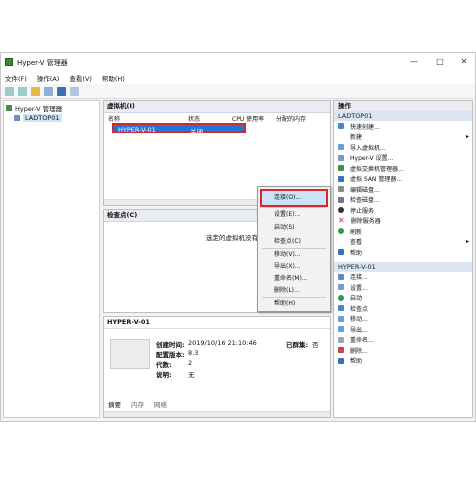 The height and width of the screenshot is (477, 476). What do you see at coordinates (291, 118) in the screenshot?
I see `col-memory: 分配的内存` at bounding box center [291, 118].